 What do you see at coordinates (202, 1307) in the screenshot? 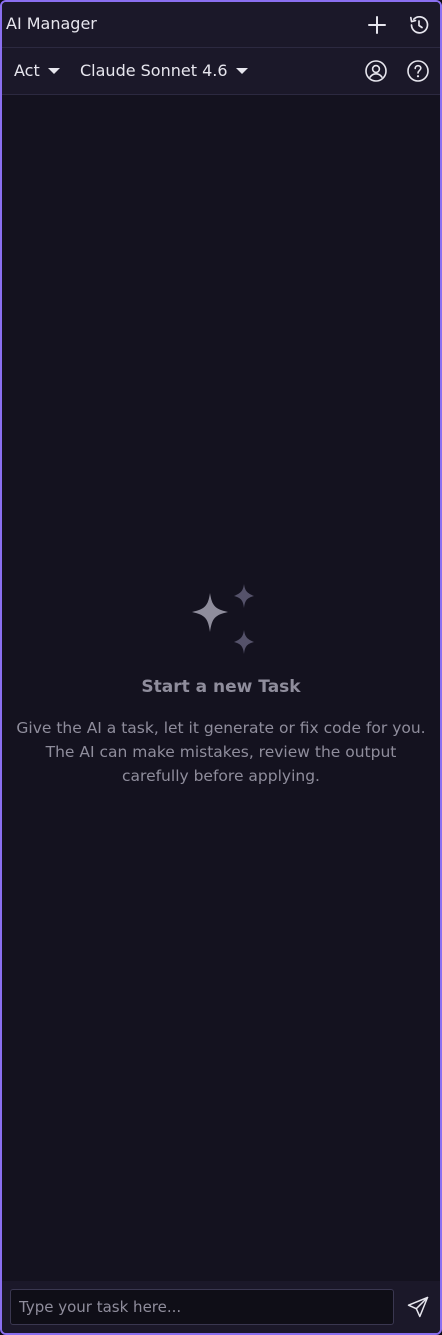
I see `task-input` at bounding box center [202, 1307].